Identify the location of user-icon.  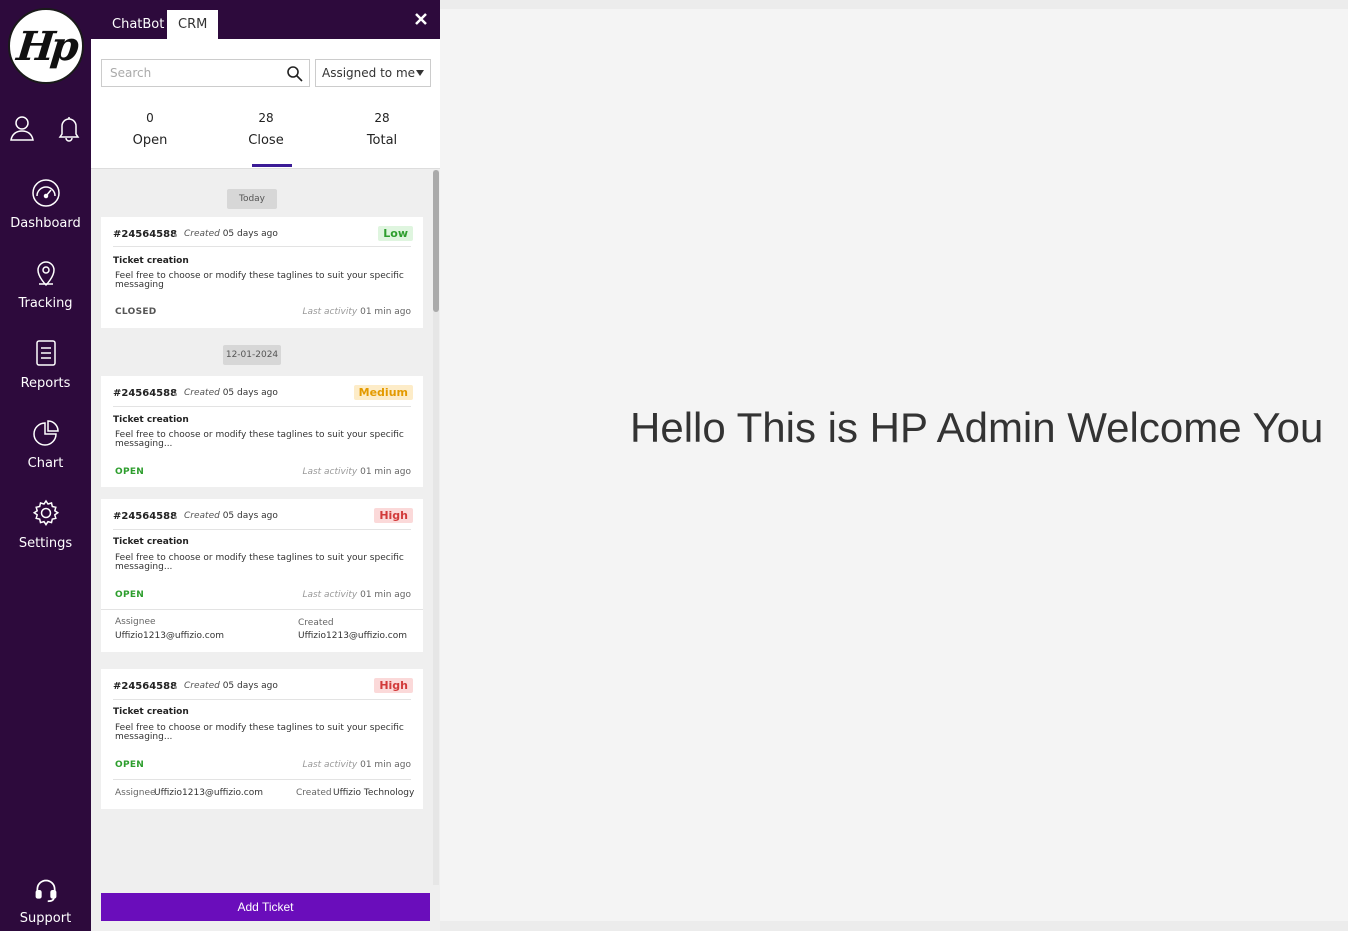
(22, 128).